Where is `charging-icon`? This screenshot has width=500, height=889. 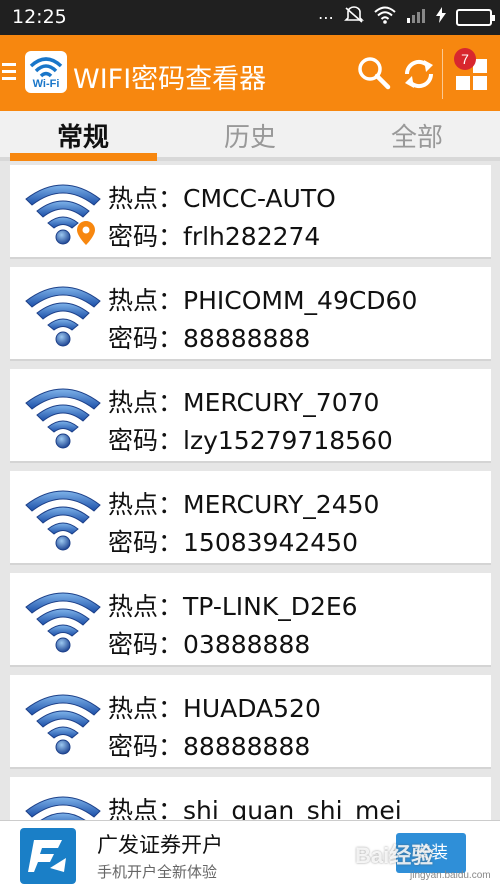 charging-icon is located at coordinates (441, 17).